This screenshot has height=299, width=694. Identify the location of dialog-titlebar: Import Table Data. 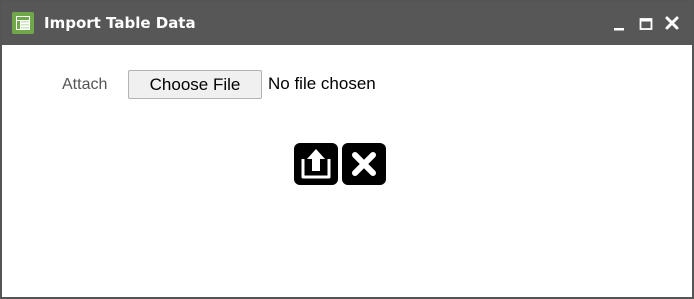
(347, 23).